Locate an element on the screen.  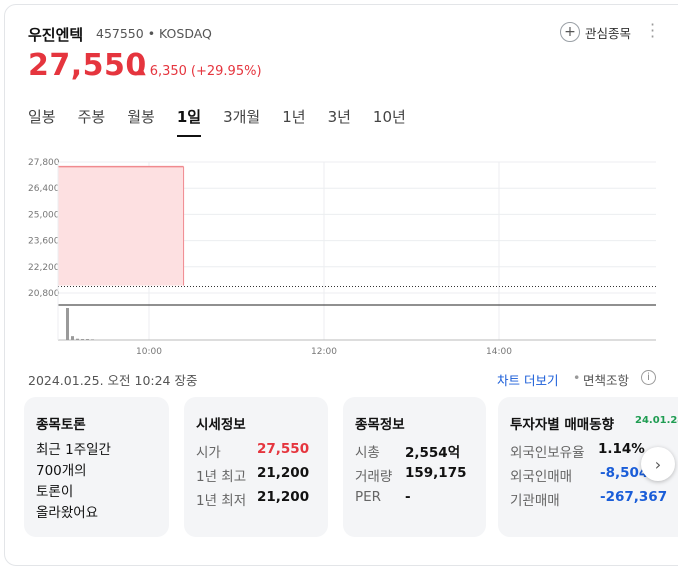
row-value: 1.14% is located at coordinates (621, 449).